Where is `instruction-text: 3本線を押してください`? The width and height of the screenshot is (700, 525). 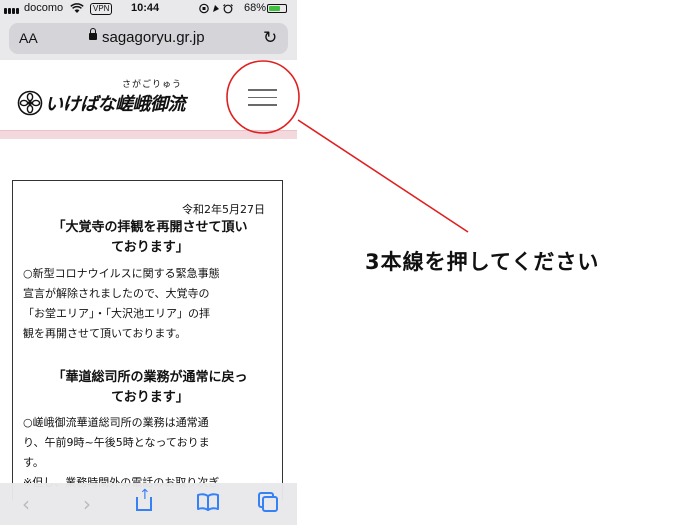 instruction-text: 3本線を押してください is located at coordinates (482, 262).